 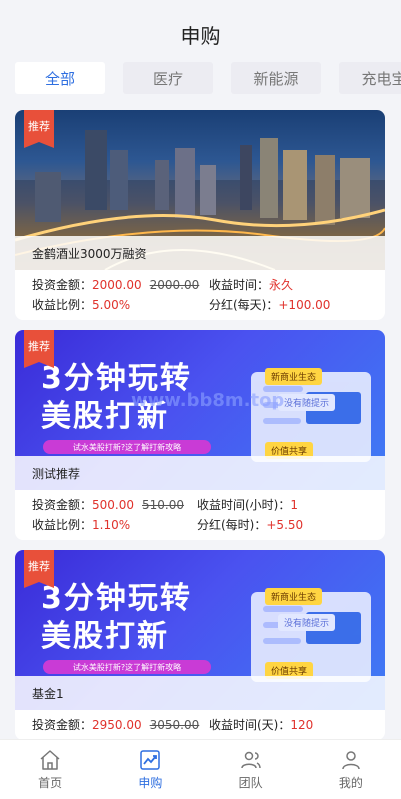 I want to click on original-amount: 510.00, so click(x=163, y=505).